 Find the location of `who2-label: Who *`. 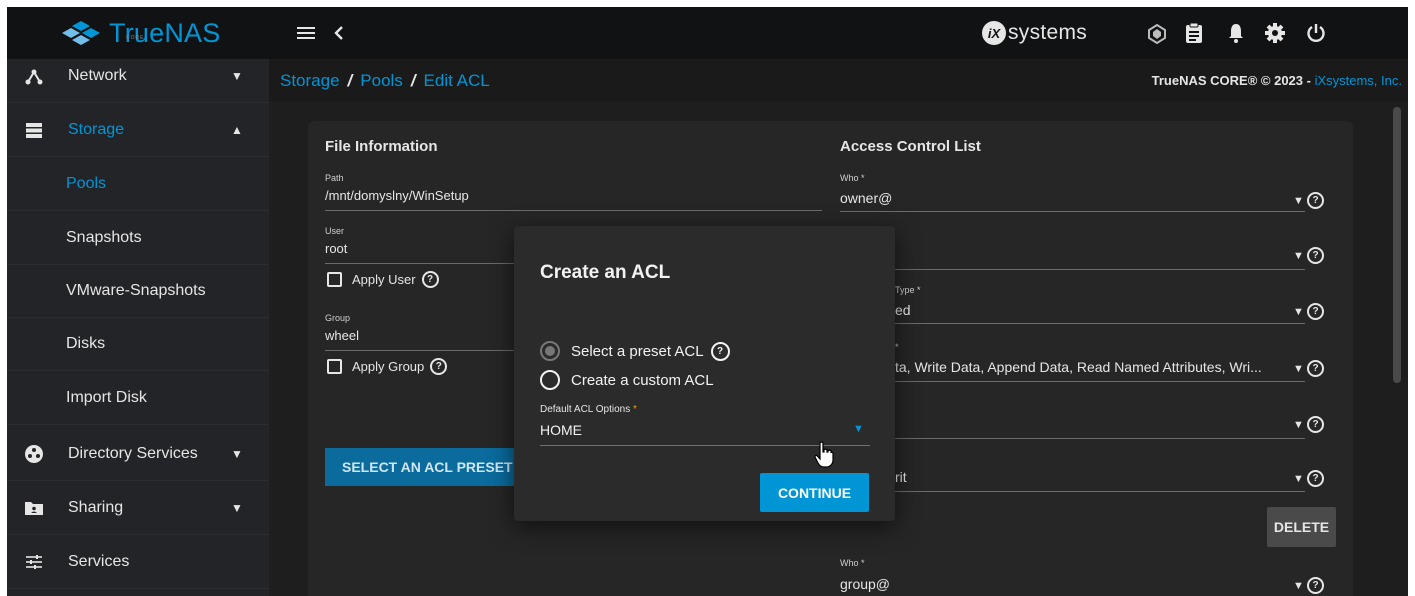

who2-label: Who * is located at coordinates (852, 563).